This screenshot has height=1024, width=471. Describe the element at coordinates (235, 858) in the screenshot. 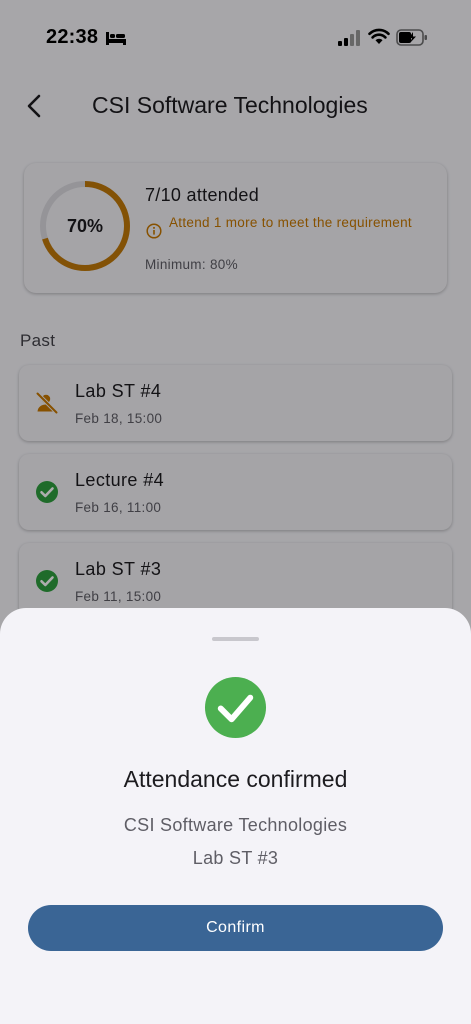

I see `sheet-session-name: Lab ST #3` at that location.